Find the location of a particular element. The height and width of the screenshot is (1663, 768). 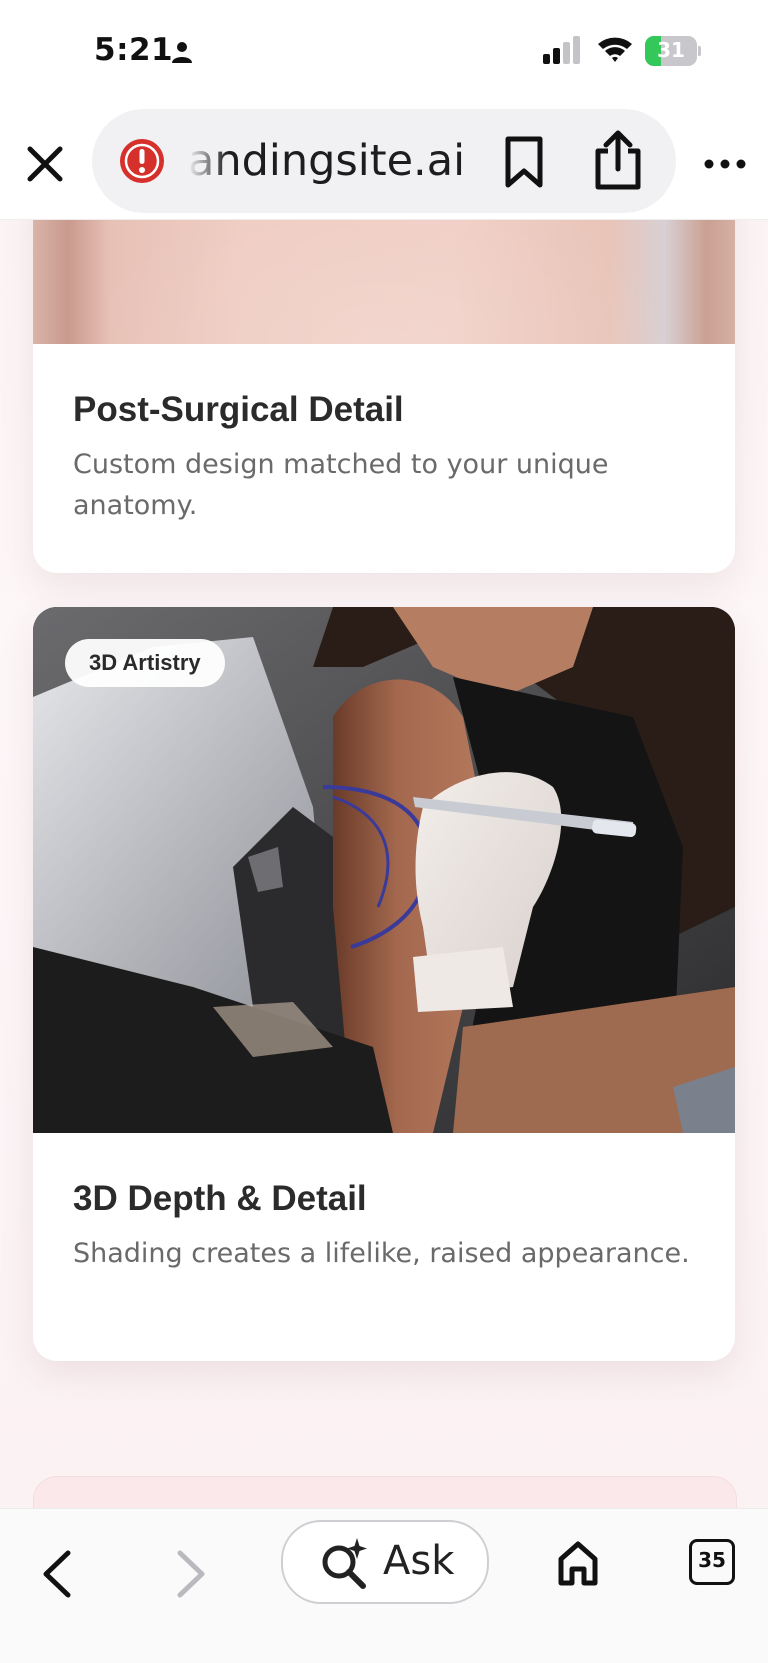

browser-top-bar: ‪andingsite.ai‬ is located at coordinates (384, 162).